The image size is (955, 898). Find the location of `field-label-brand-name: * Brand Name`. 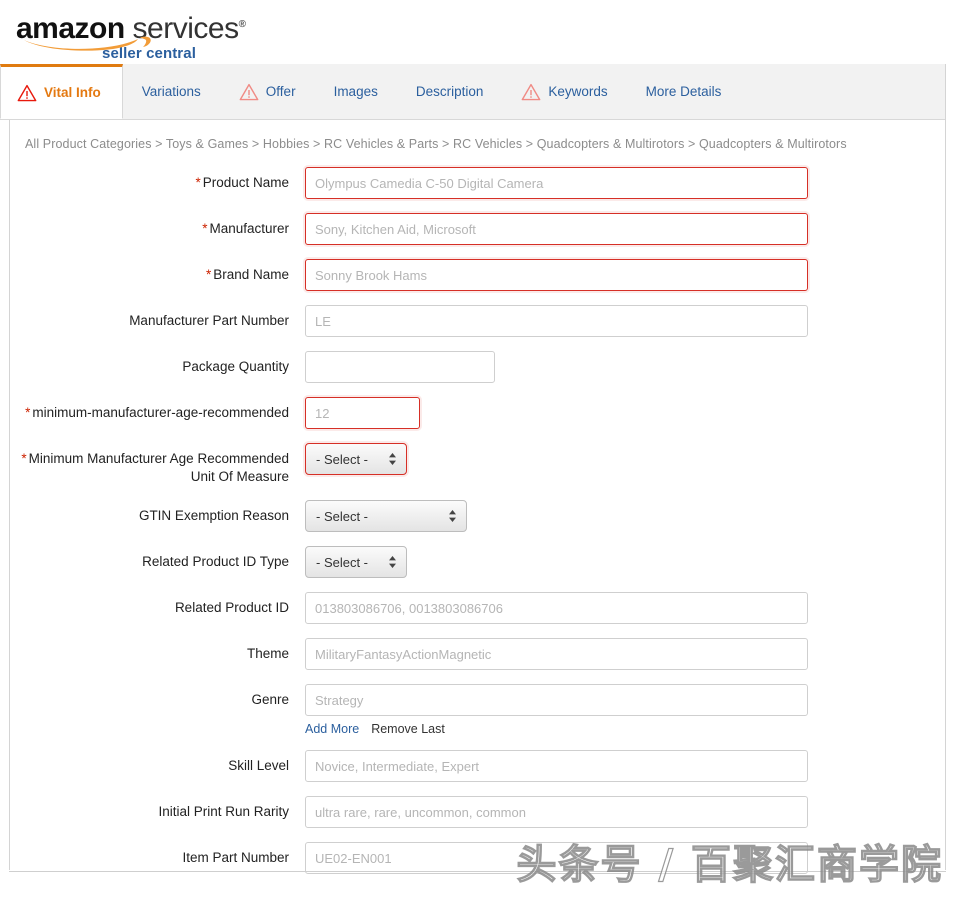

field-label-brand-name: * Brand Name is located at coordinates (152, 271).